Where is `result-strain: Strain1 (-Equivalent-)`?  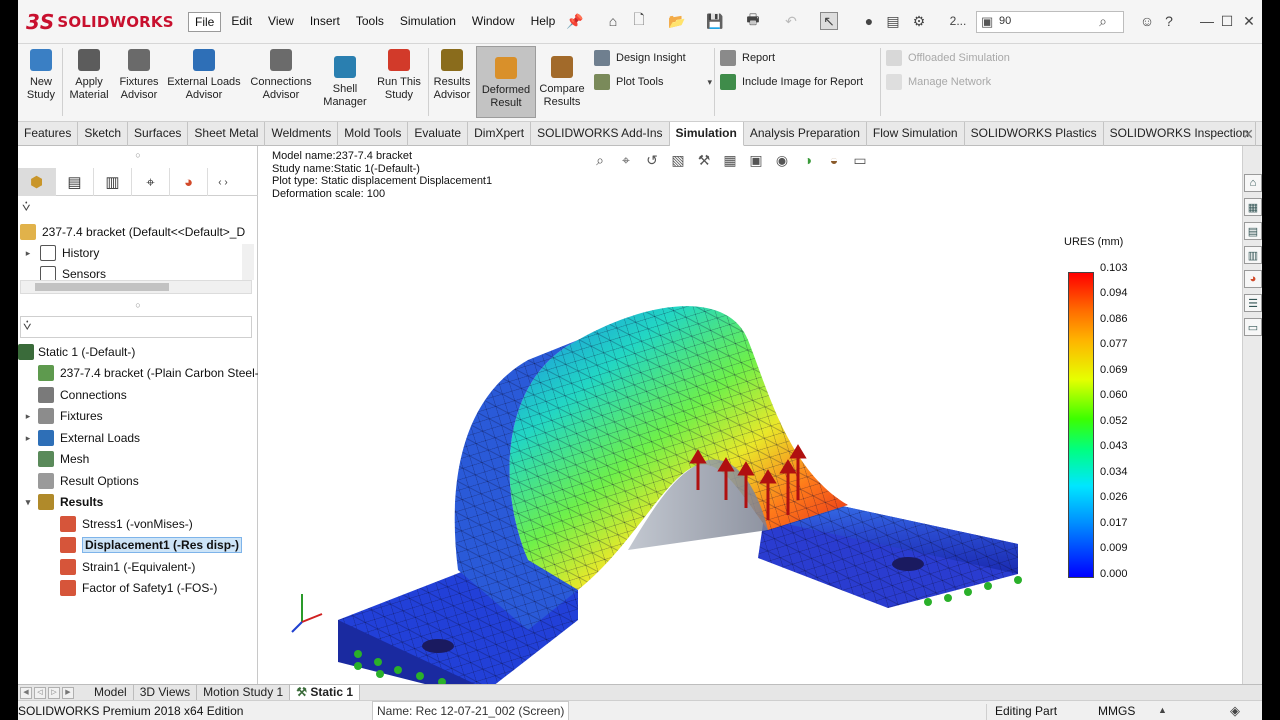
result-strain: Strain1 (-Equivalent-) is located at coordinates (127, 567).